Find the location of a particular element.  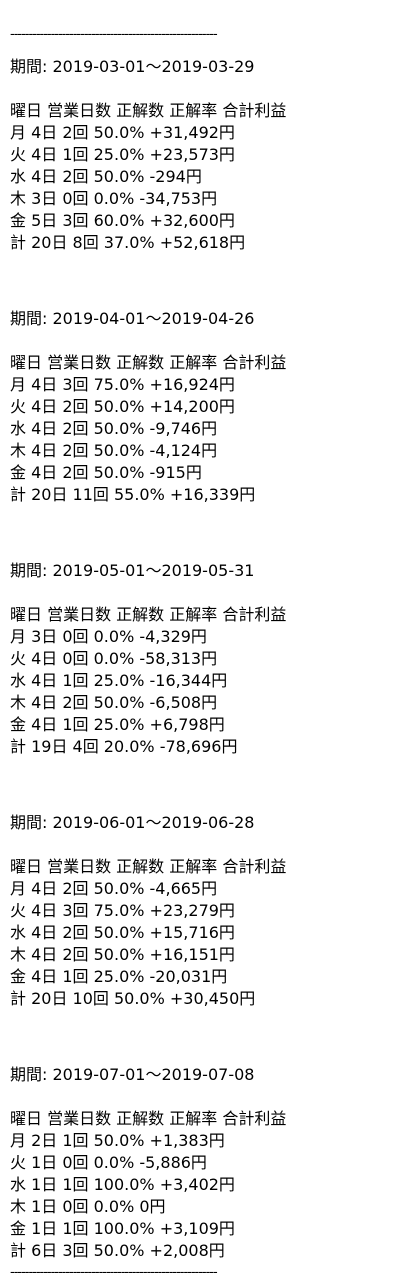

table-row-tue: 火 1日 0回 0.0% -5,886円 is located at coordinates (108, 1162).